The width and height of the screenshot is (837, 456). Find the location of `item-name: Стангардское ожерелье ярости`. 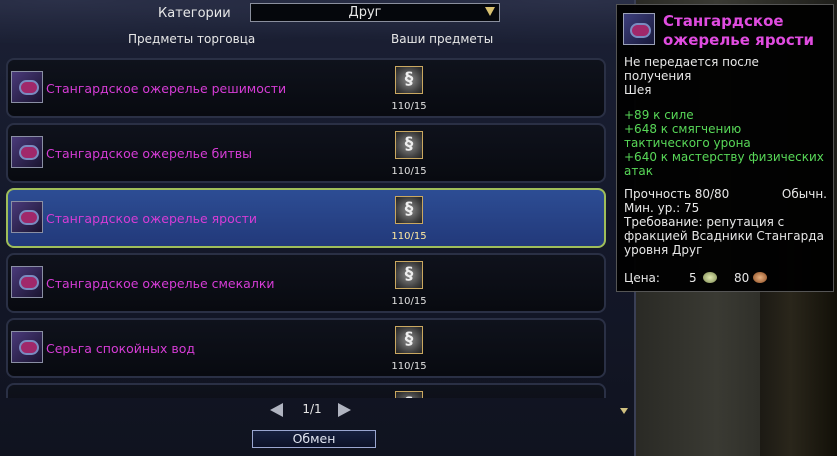

item-name: Стангардское ожерелье ярости is located at coordinates (152, 218).